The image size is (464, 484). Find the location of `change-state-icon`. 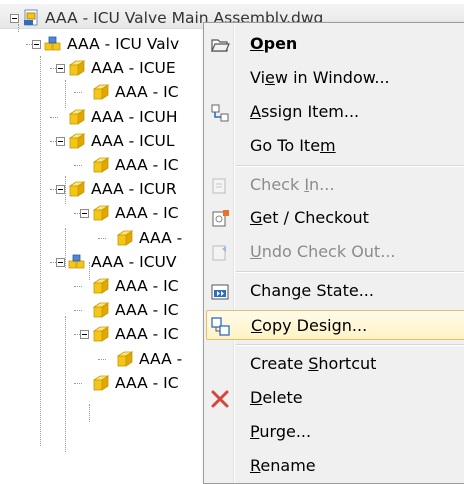

change-state-icon is located at coordinates (220, 292).